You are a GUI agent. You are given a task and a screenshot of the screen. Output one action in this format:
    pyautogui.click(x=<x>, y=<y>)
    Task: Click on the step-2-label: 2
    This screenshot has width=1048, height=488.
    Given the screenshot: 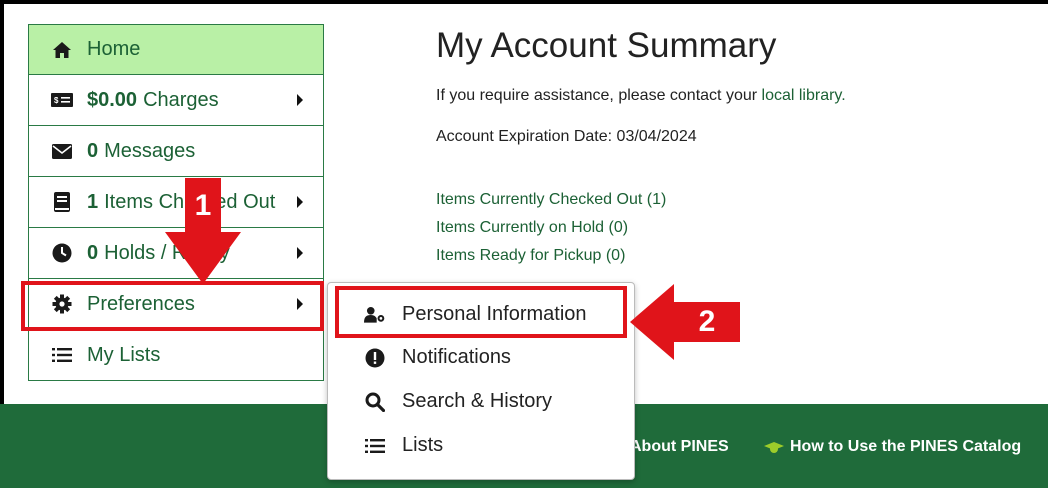 What is the action you would take?
    pyautogui.click(x=707, y=321)
    